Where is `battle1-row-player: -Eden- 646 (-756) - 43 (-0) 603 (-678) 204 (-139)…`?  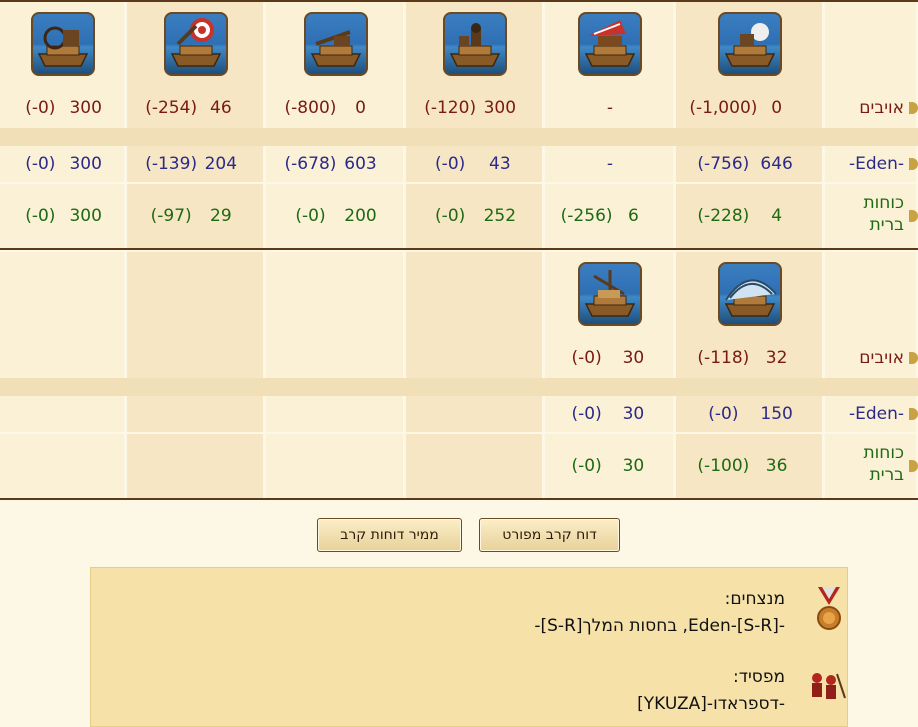 battle1-row-player: -Eden- 646 (-756) - 43 (-0) 603 (-678) 204 (-139)… is located at coordinates (459, 164).